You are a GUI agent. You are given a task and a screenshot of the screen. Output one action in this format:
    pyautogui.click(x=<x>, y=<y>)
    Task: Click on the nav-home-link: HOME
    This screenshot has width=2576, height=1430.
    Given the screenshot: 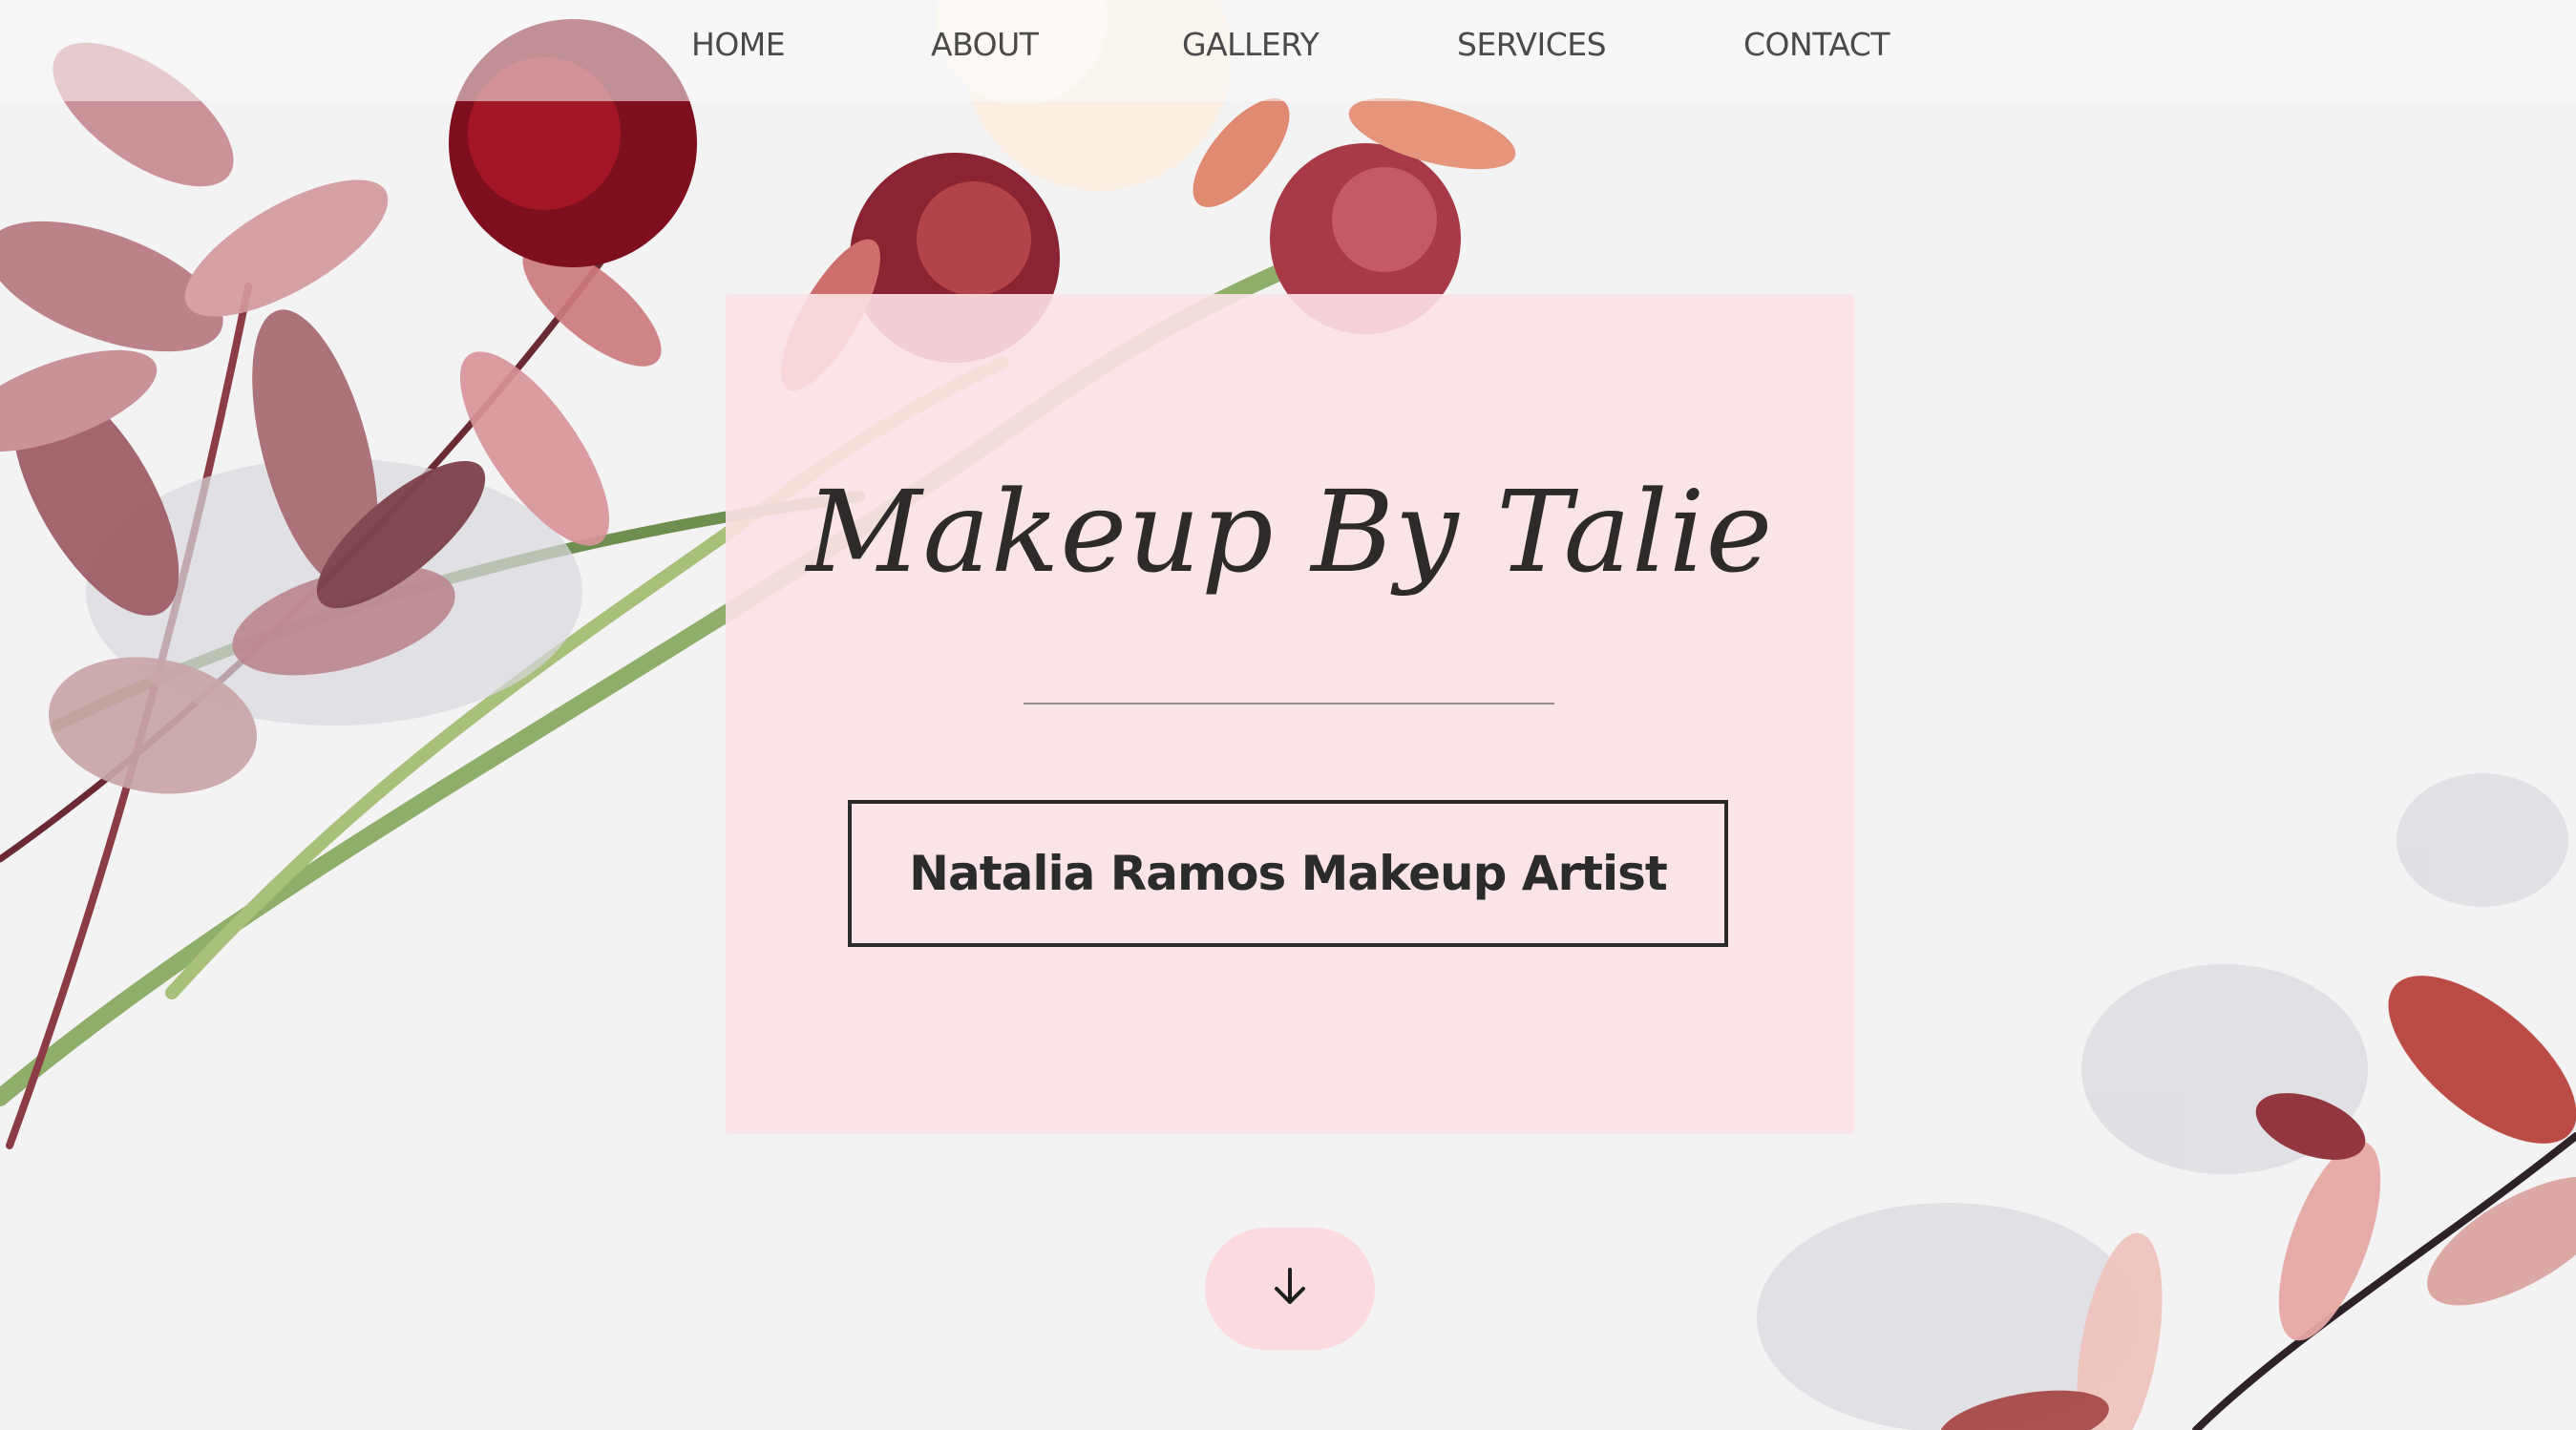 What is the action you would take?
    pyautogui.click(x=738, y=45)
    